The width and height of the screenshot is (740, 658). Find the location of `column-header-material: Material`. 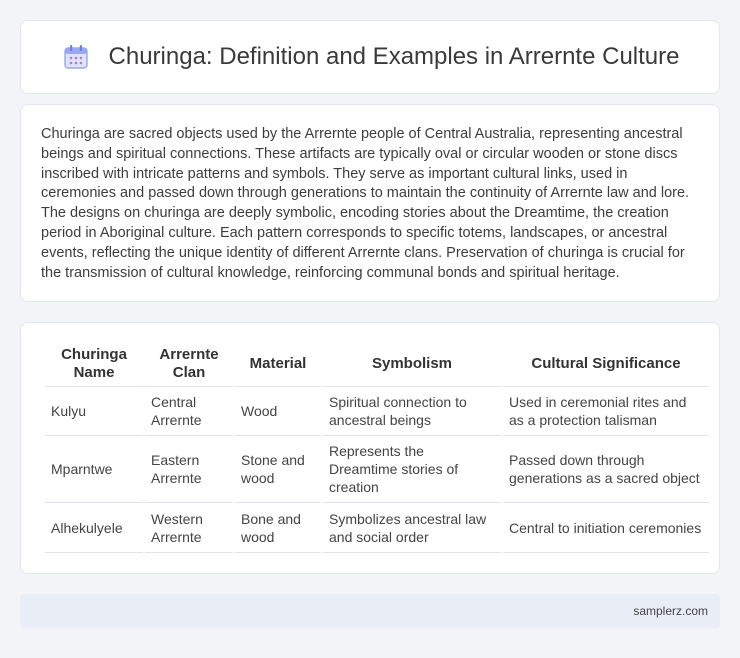

column-header-material: Material is located at coordinates (278, 364).